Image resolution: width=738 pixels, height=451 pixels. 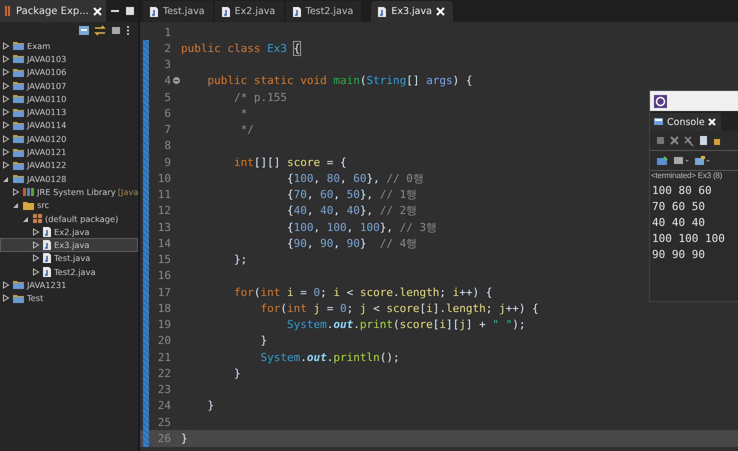 I want to click on monitor-icon, so click(x=658, y=122).